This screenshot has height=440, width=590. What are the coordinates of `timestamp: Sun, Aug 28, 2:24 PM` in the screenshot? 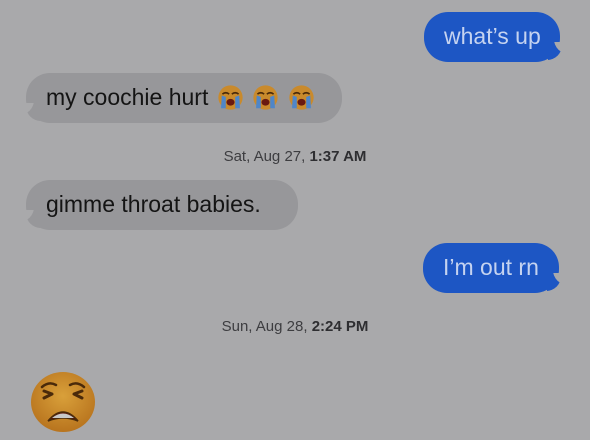 It's located at (295, 326).